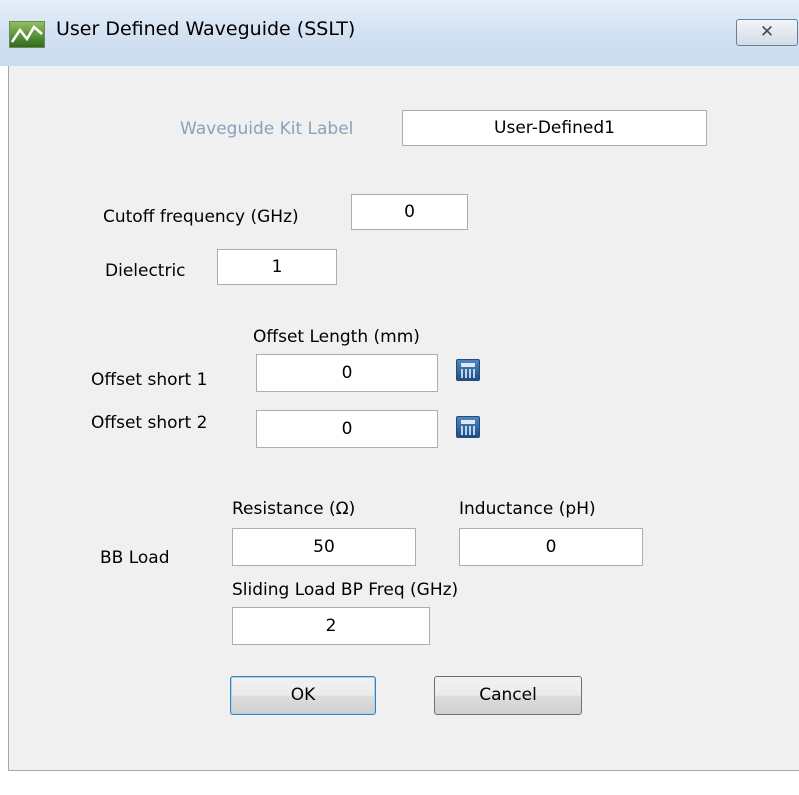 This screenshot has height=795, width=799. I want to click on cancel-button: Cancel, so click(508, 695).